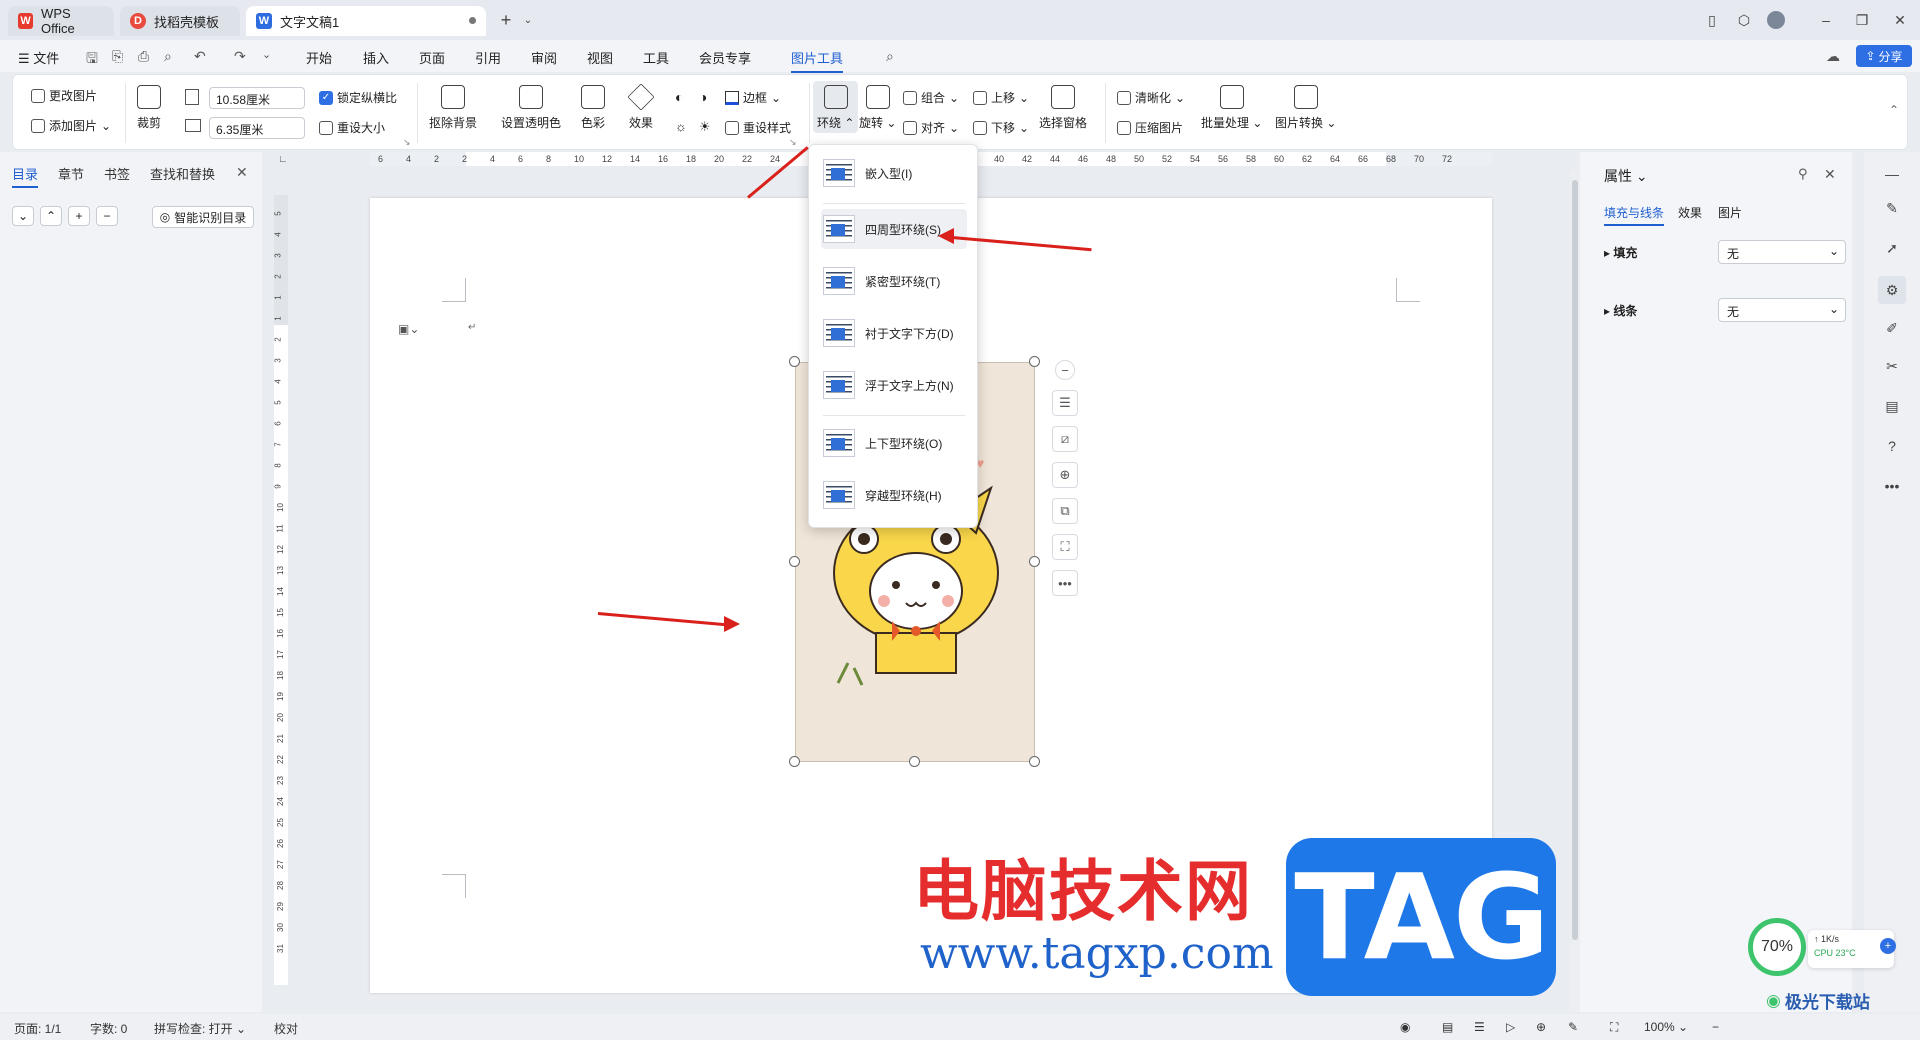  I want to click on lock-aspect-checkbox: ✓ 锁定纵横比, so click(358, 97).